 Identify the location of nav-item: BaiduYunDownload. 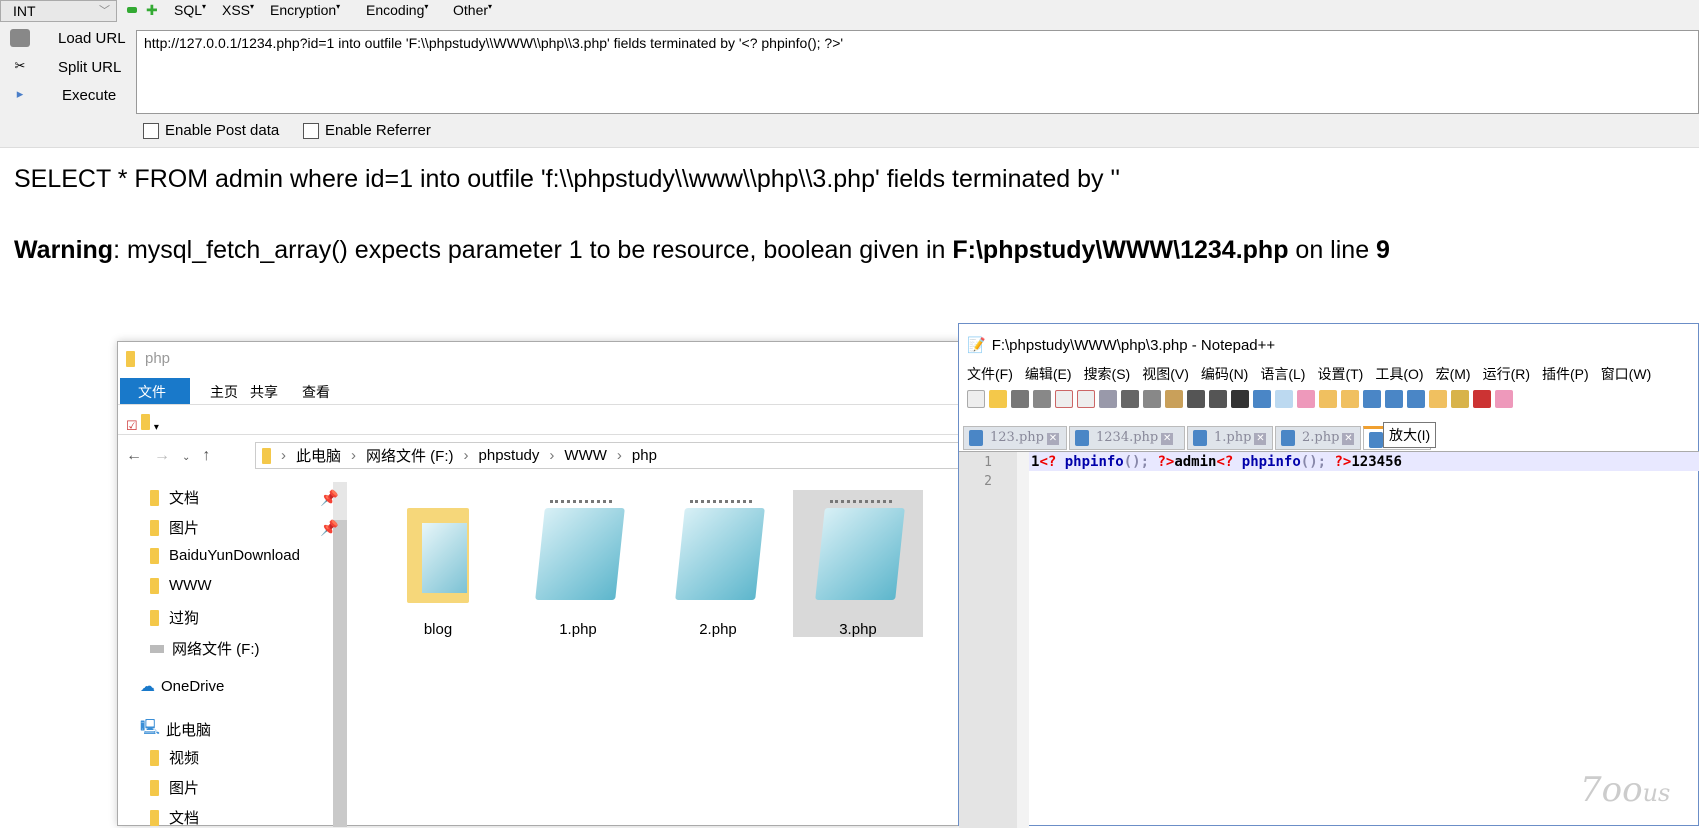
(225, 555).